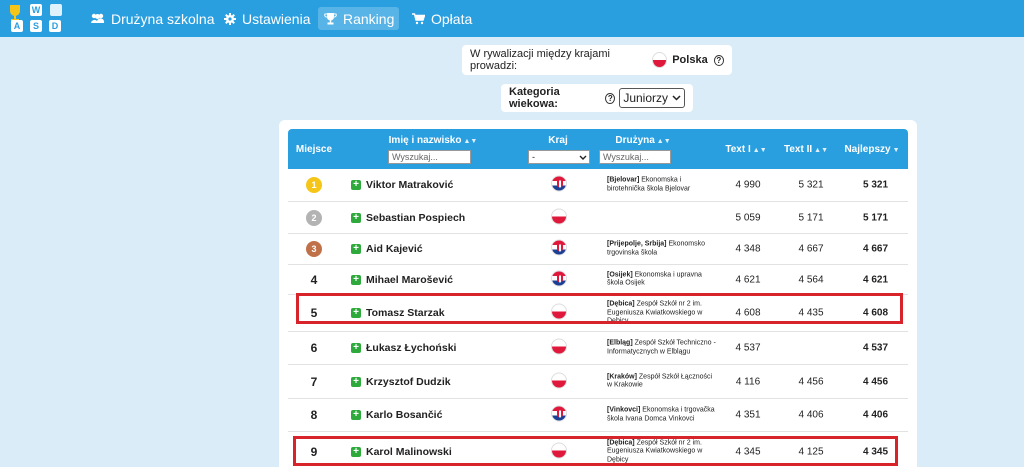 The height and width of the screenshot is (467, 1024). Describe the element at coordinates (690, 60) in the screenshot. I see `country-leader-name: Polska` at that location.